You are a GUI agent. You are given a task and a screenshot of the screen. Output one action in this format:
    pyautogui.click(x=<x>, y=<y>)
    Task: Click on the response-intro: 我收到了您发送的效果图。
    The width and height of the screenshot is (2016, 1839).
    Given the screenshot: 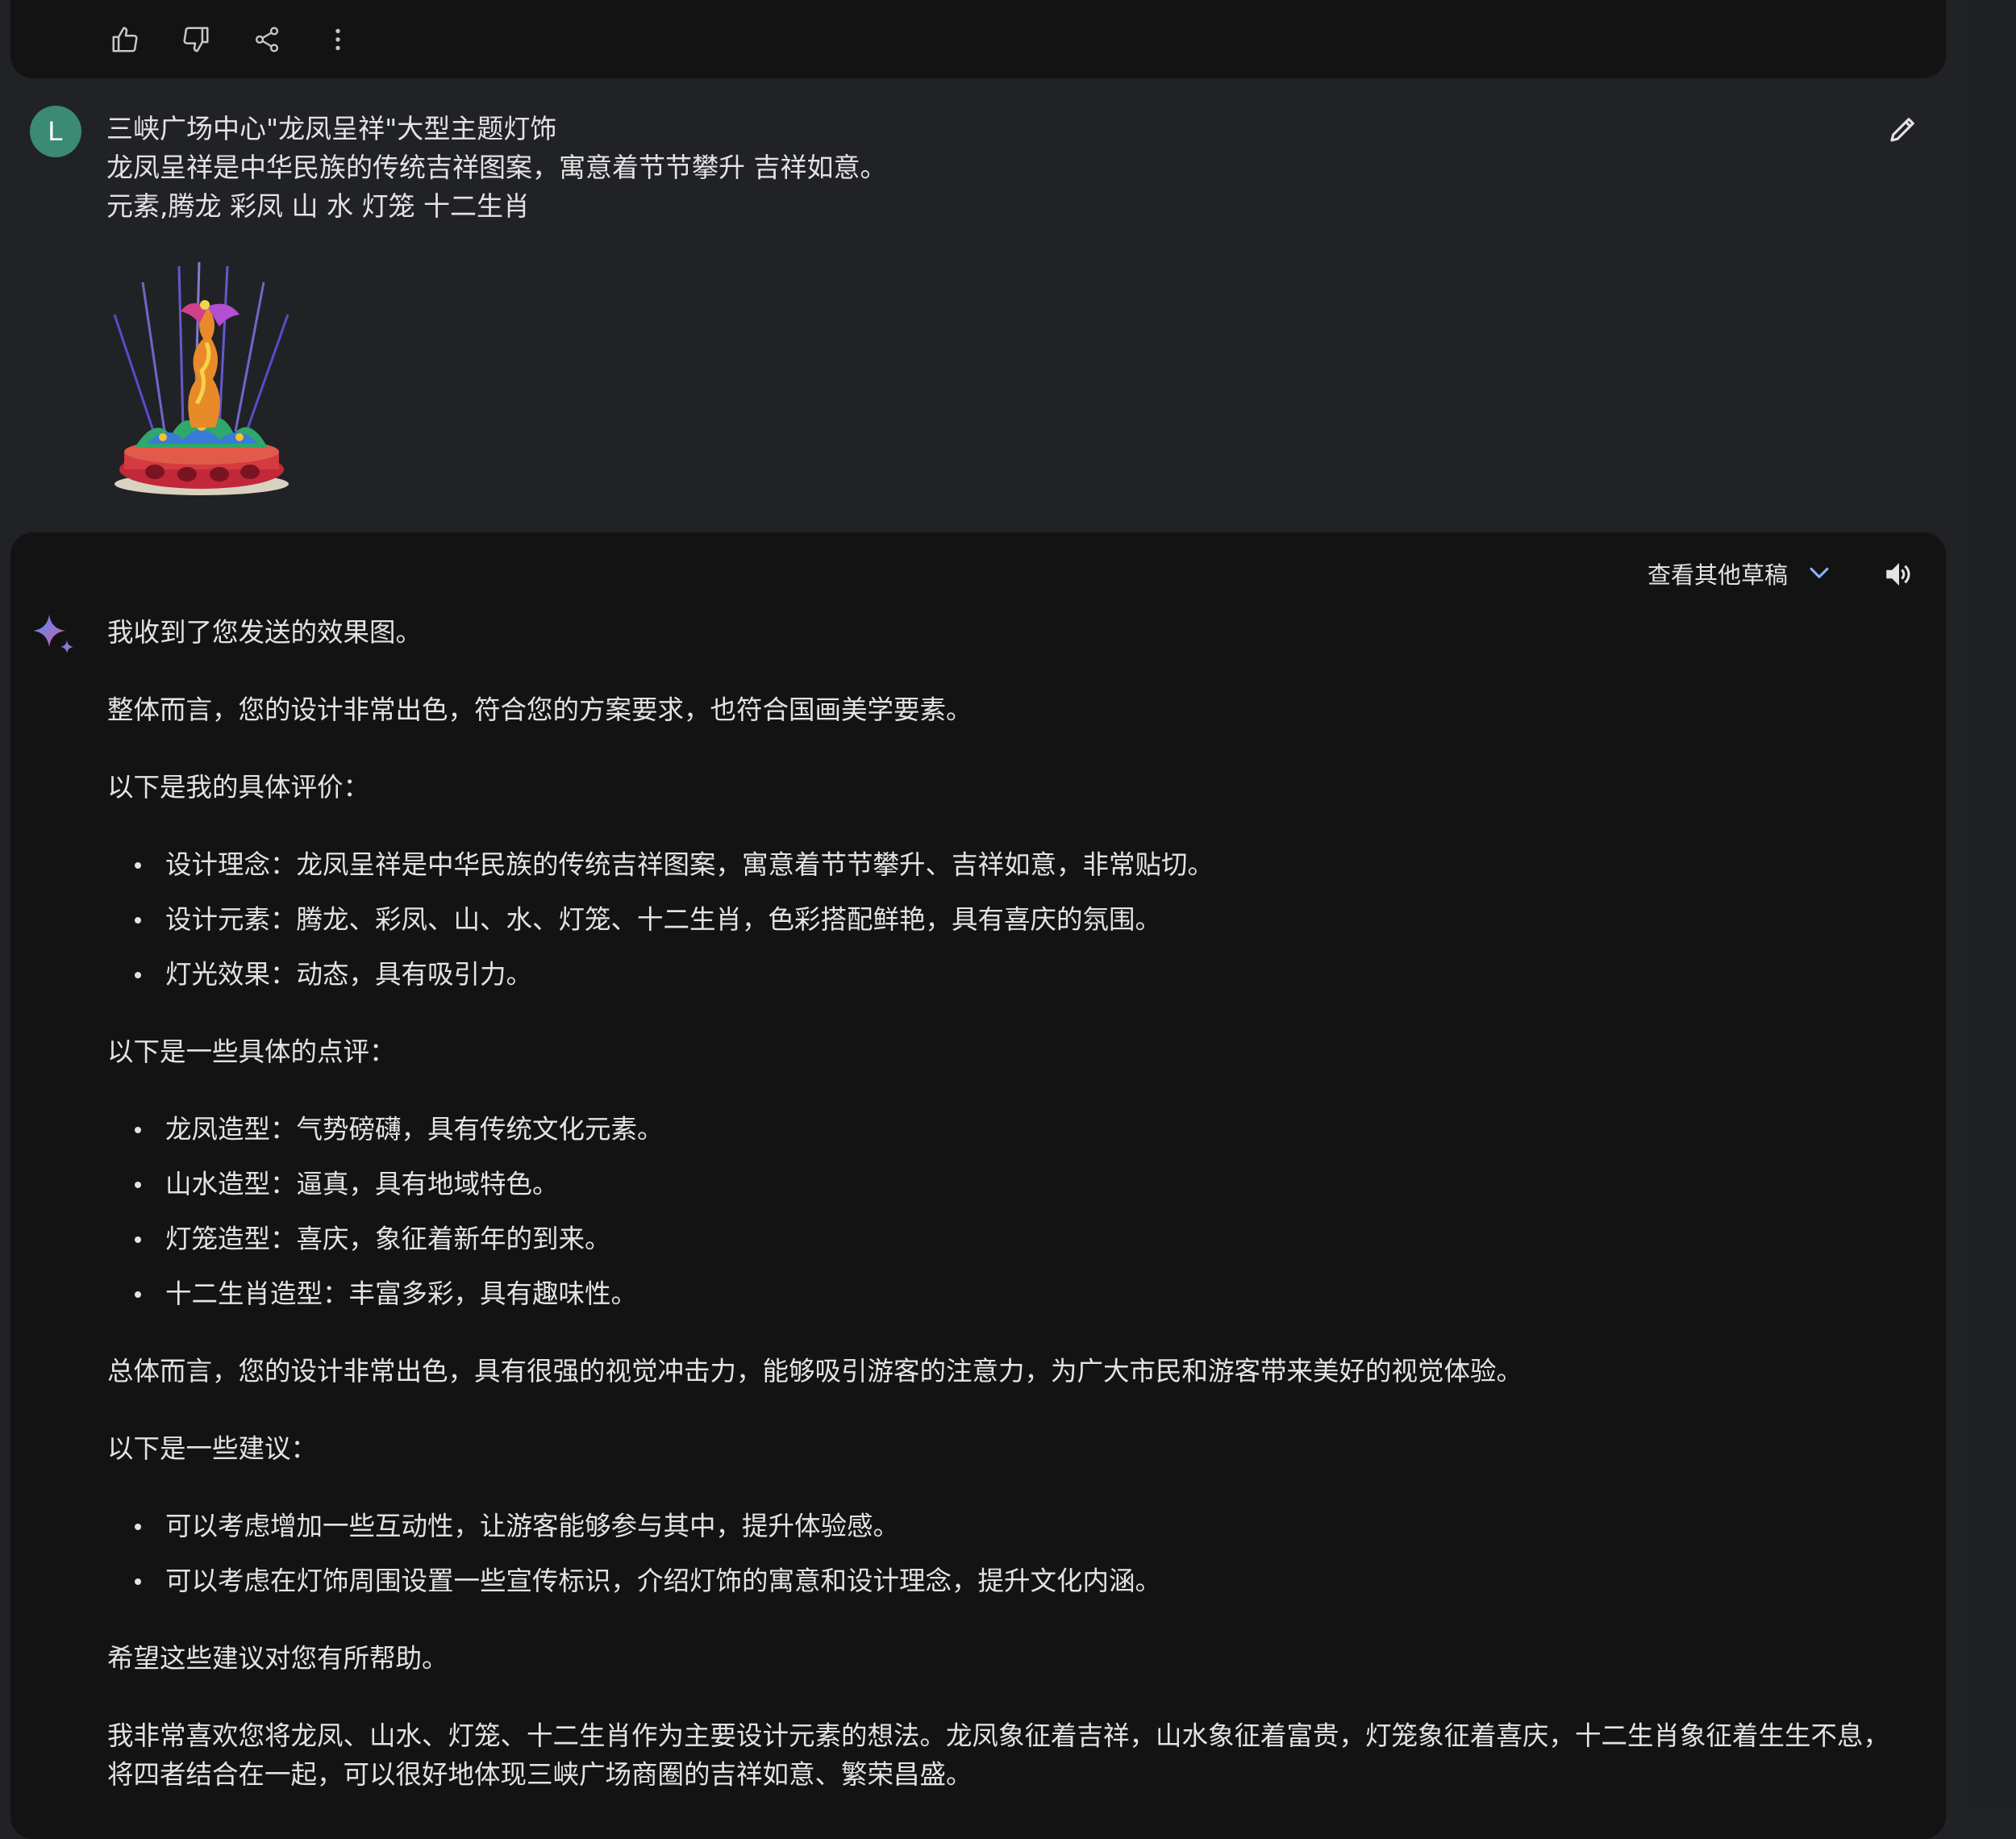 What is the action you would take?
    pyautogui.click(x=265, y=632)
    